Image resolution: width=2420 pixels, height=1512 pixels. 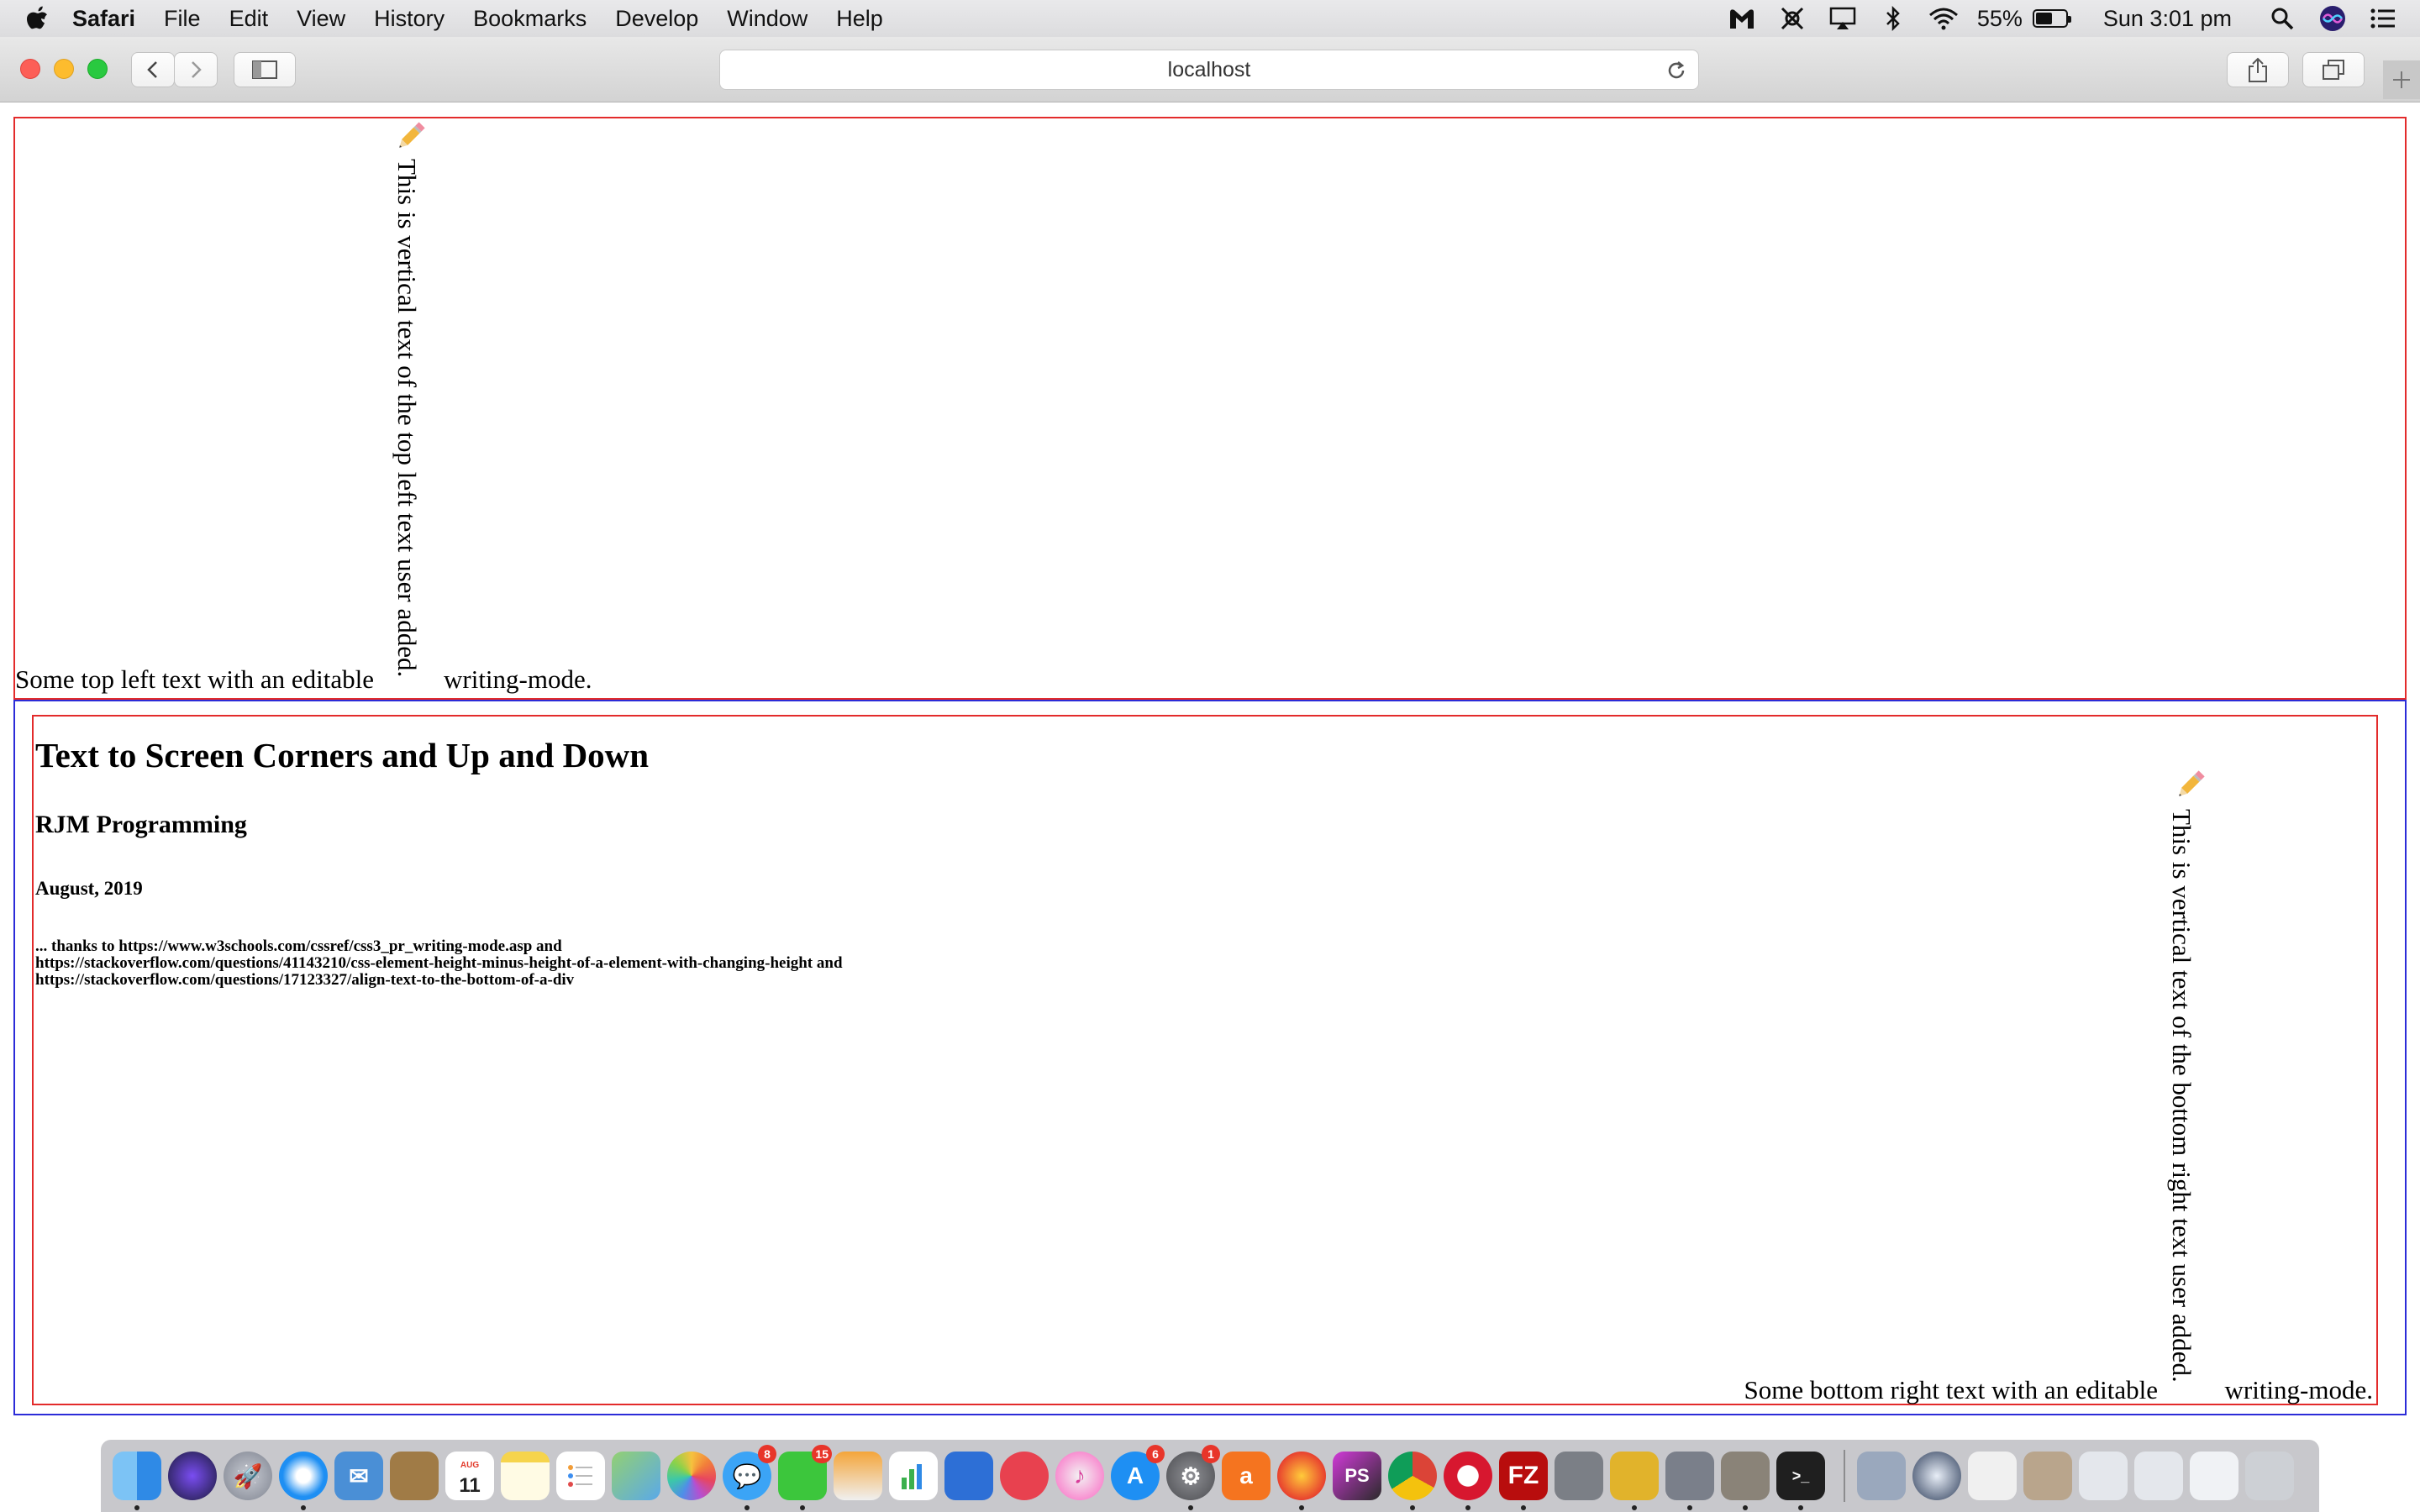 What do you see at coordinates (1634, 1481) in the screenshot?
I see `wamp-icon` at bounding box center [1634, 1481].